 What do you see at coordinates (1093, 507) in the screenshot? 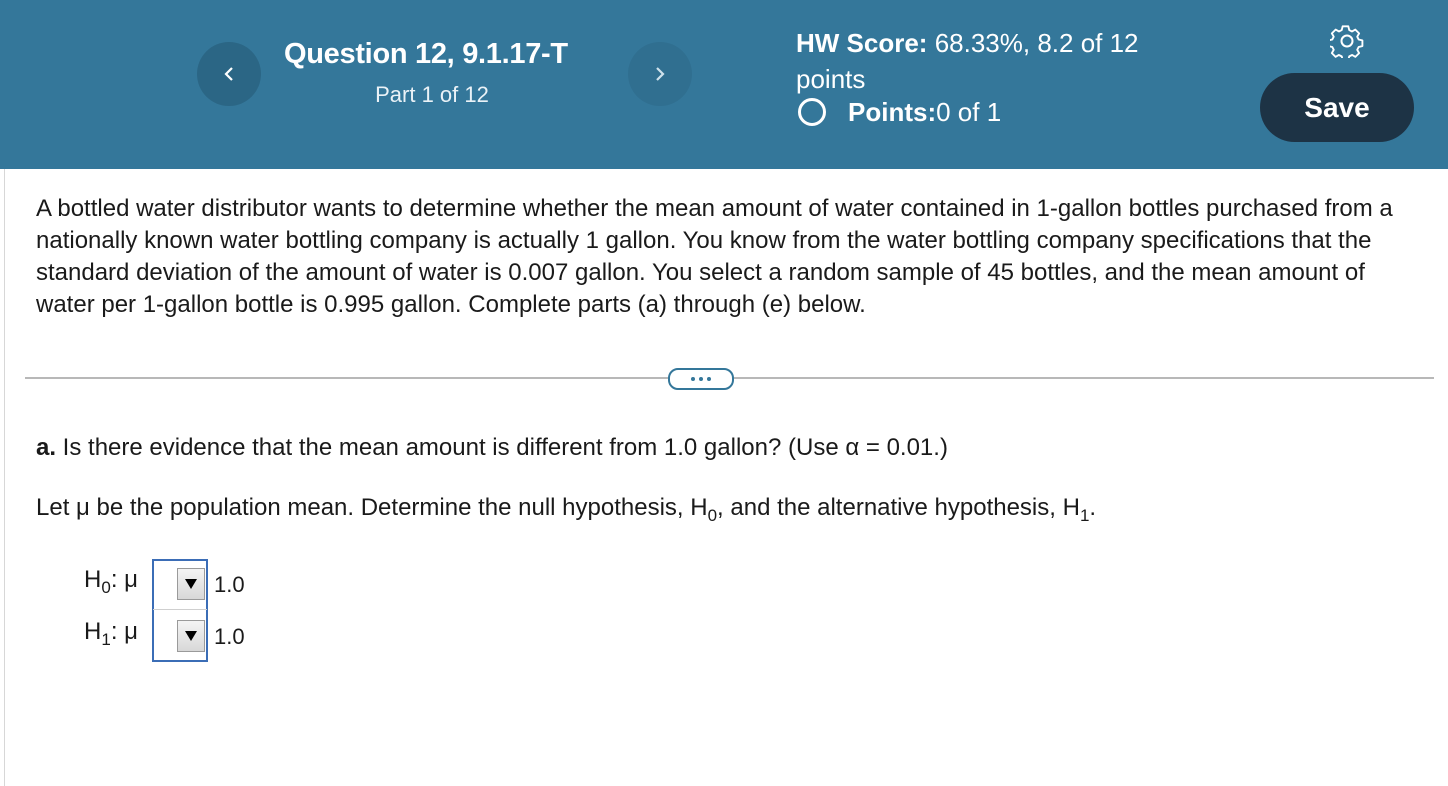
I see `instruction-text-3: .` at bounding box center [1093, 507].